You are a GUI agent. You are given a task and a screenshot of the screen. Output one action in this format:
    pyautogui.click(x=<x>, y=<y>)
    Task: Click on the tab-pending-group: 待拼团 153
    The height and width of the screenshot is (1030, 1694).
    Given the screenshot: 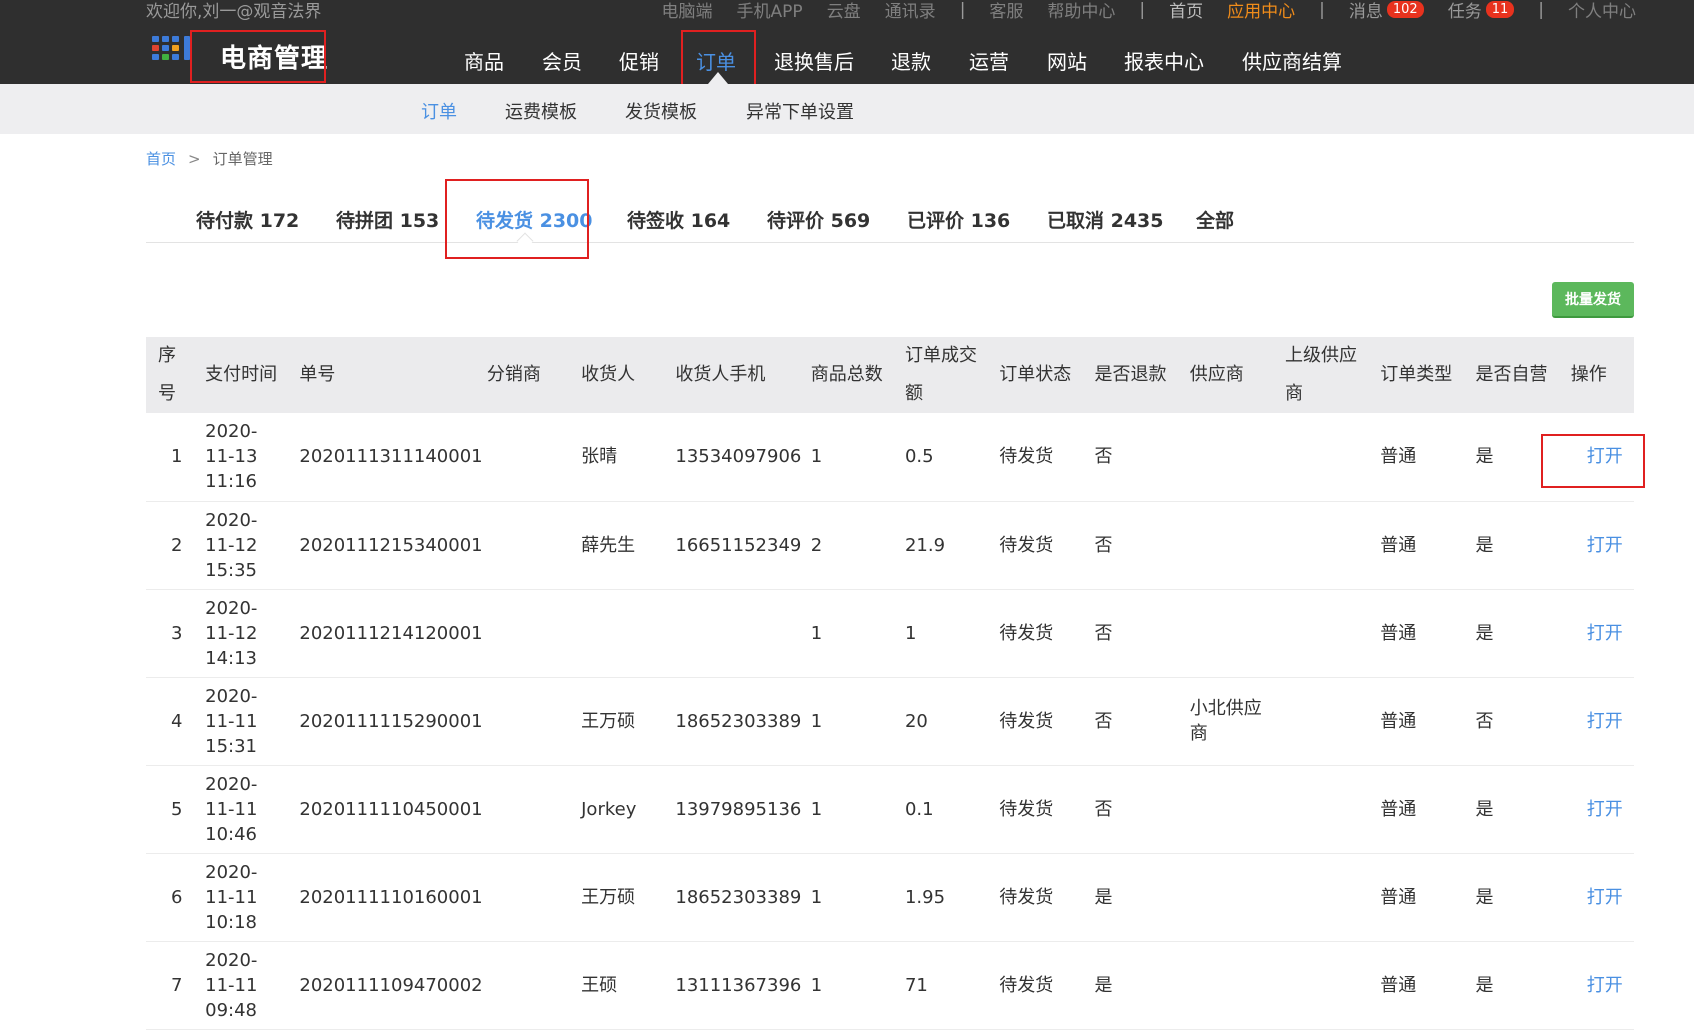 What is the action you would take?
    pyautogui.click(x=387, y=219)
    